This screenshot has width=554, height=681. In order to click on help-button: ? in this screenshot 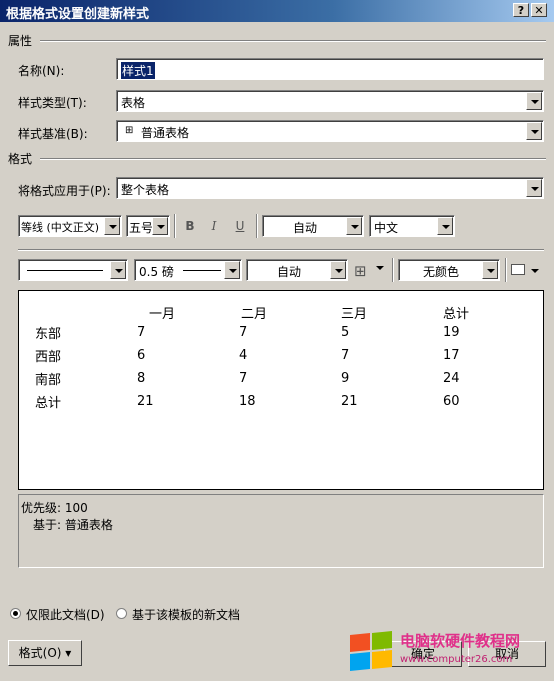, I will do `click(521, 10)`.